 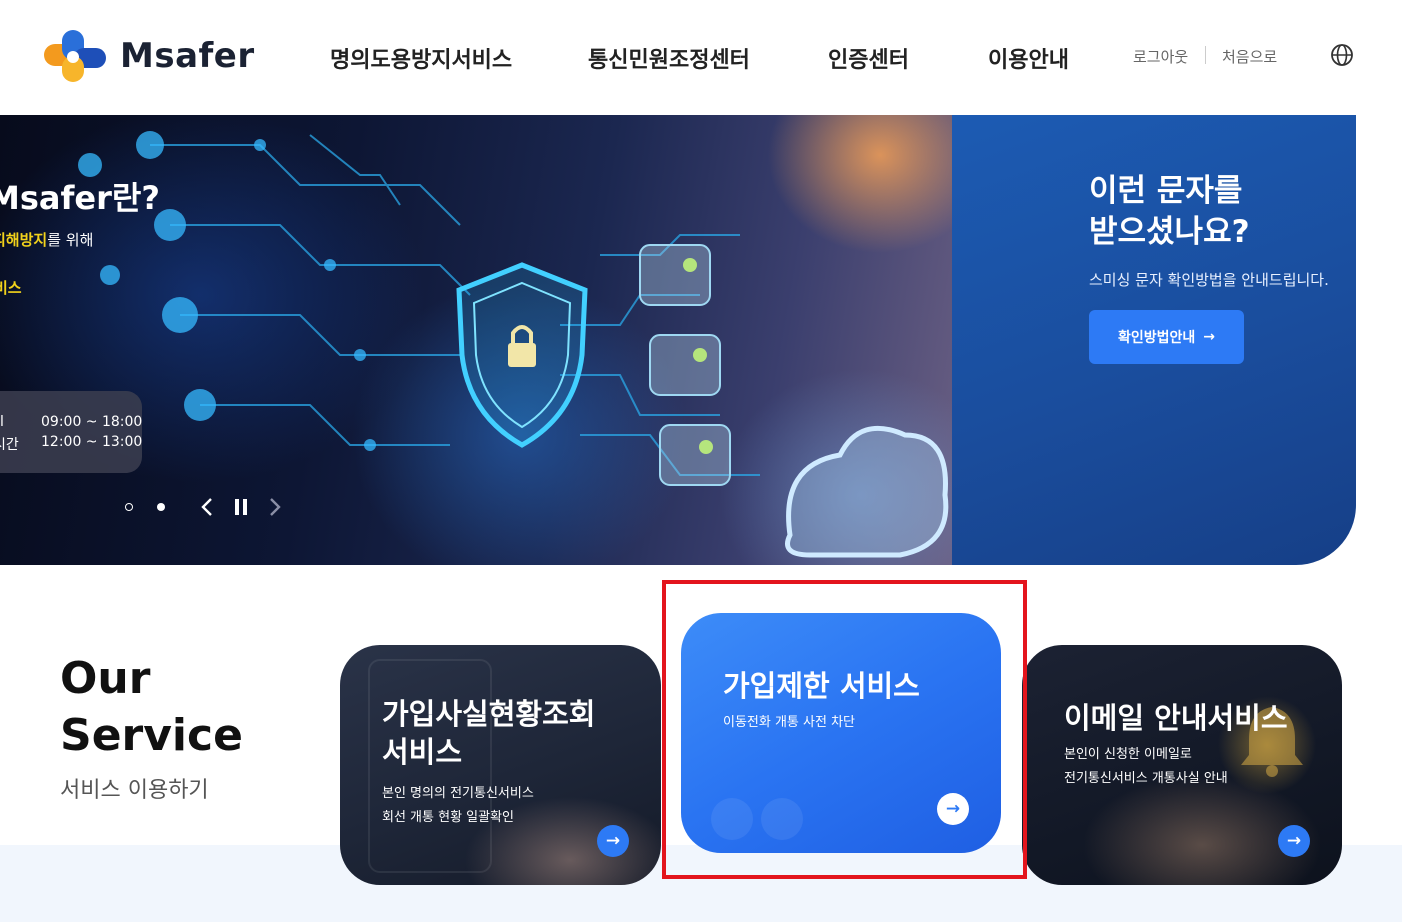 I want to click on msafer-logo-icon, so click(x=77, y=56).